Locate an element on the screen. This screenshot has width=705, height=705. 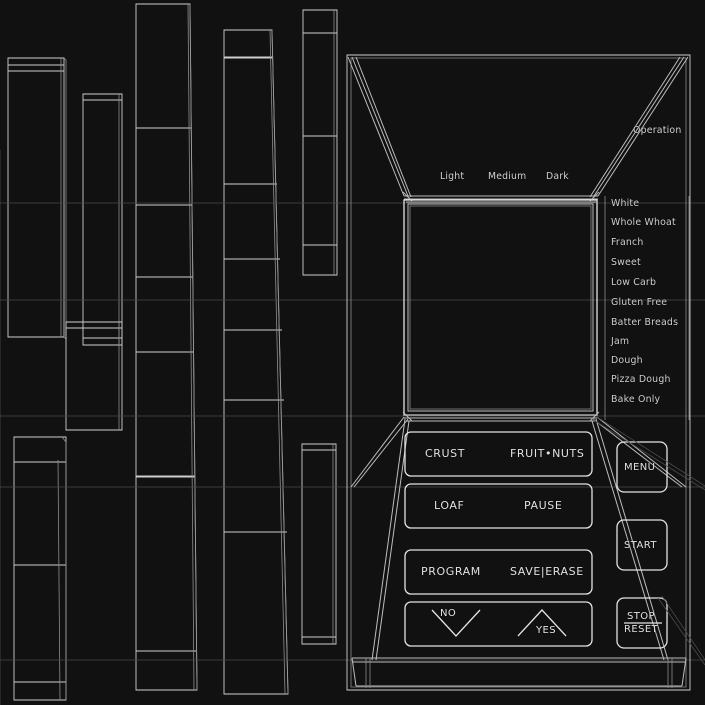
crust-level-light: Light is located at coordinates (452, 176).